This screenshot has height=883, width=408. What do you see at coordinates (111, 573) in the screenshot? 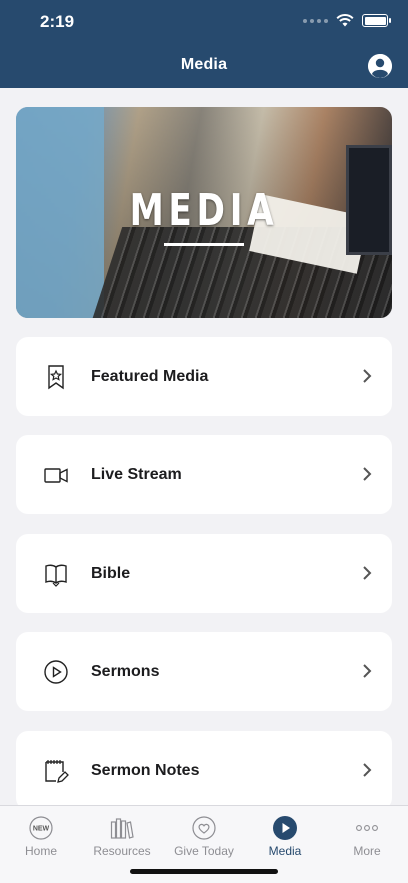
I see `menu-label: Bible` at bounding box center [111, 573].